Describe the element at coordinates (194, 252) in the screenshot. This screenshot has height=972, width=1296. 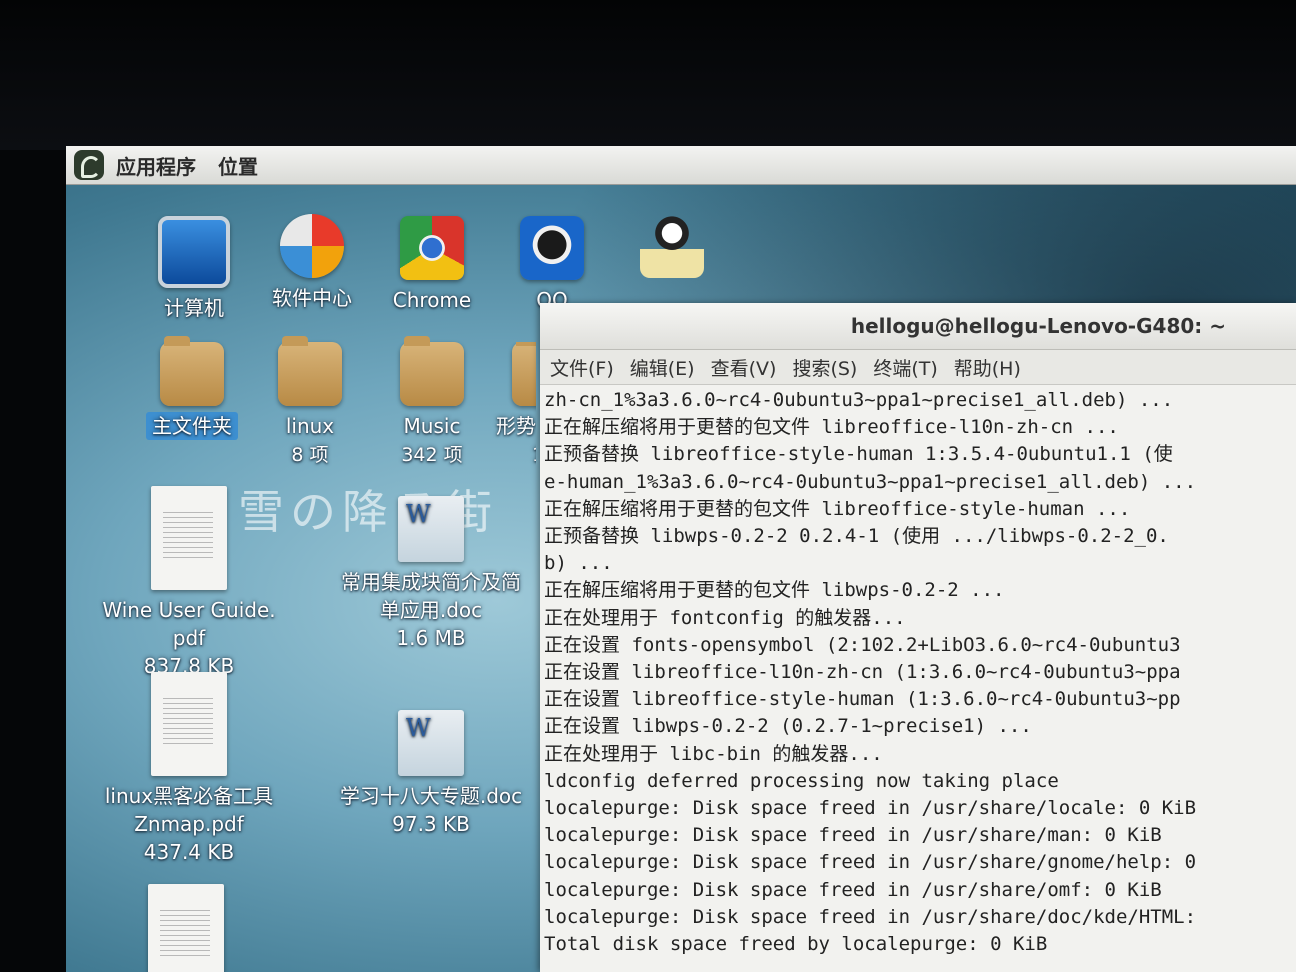
I see `computer-icon` at that location.